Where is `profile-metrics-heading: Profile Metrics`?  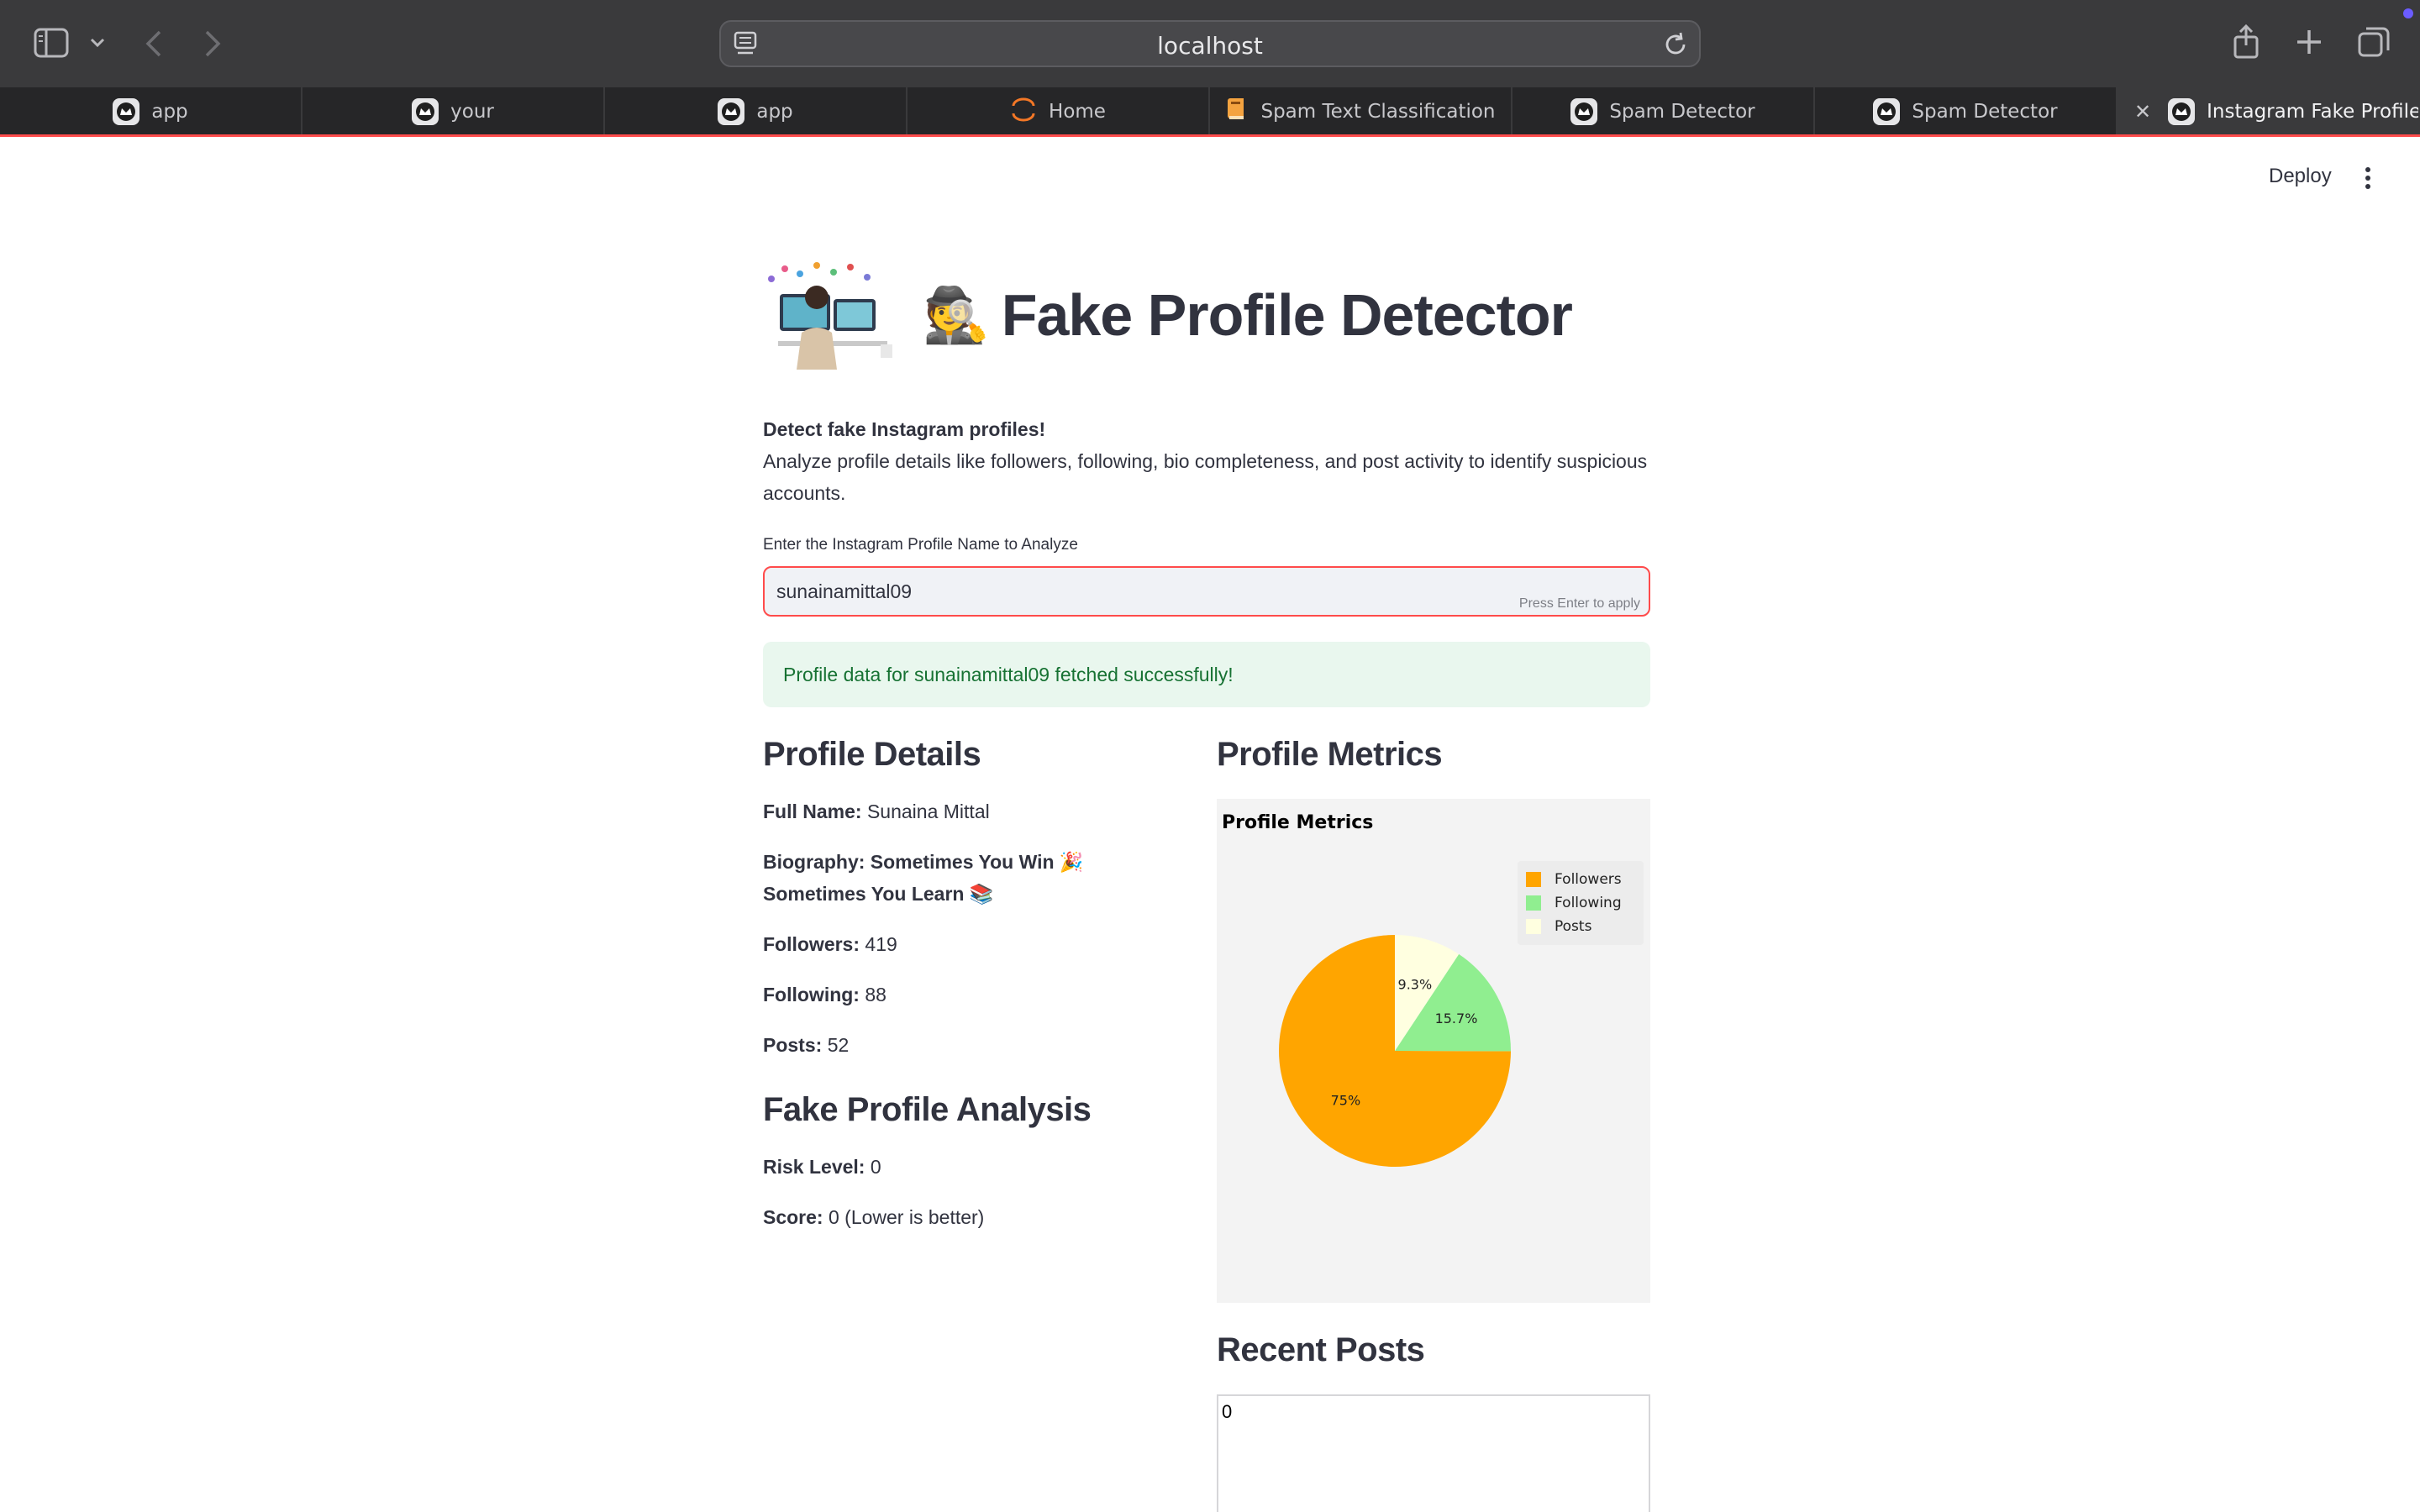 profile-metrics-heading: Profile Metrics is located at coordinates (1330, 754).